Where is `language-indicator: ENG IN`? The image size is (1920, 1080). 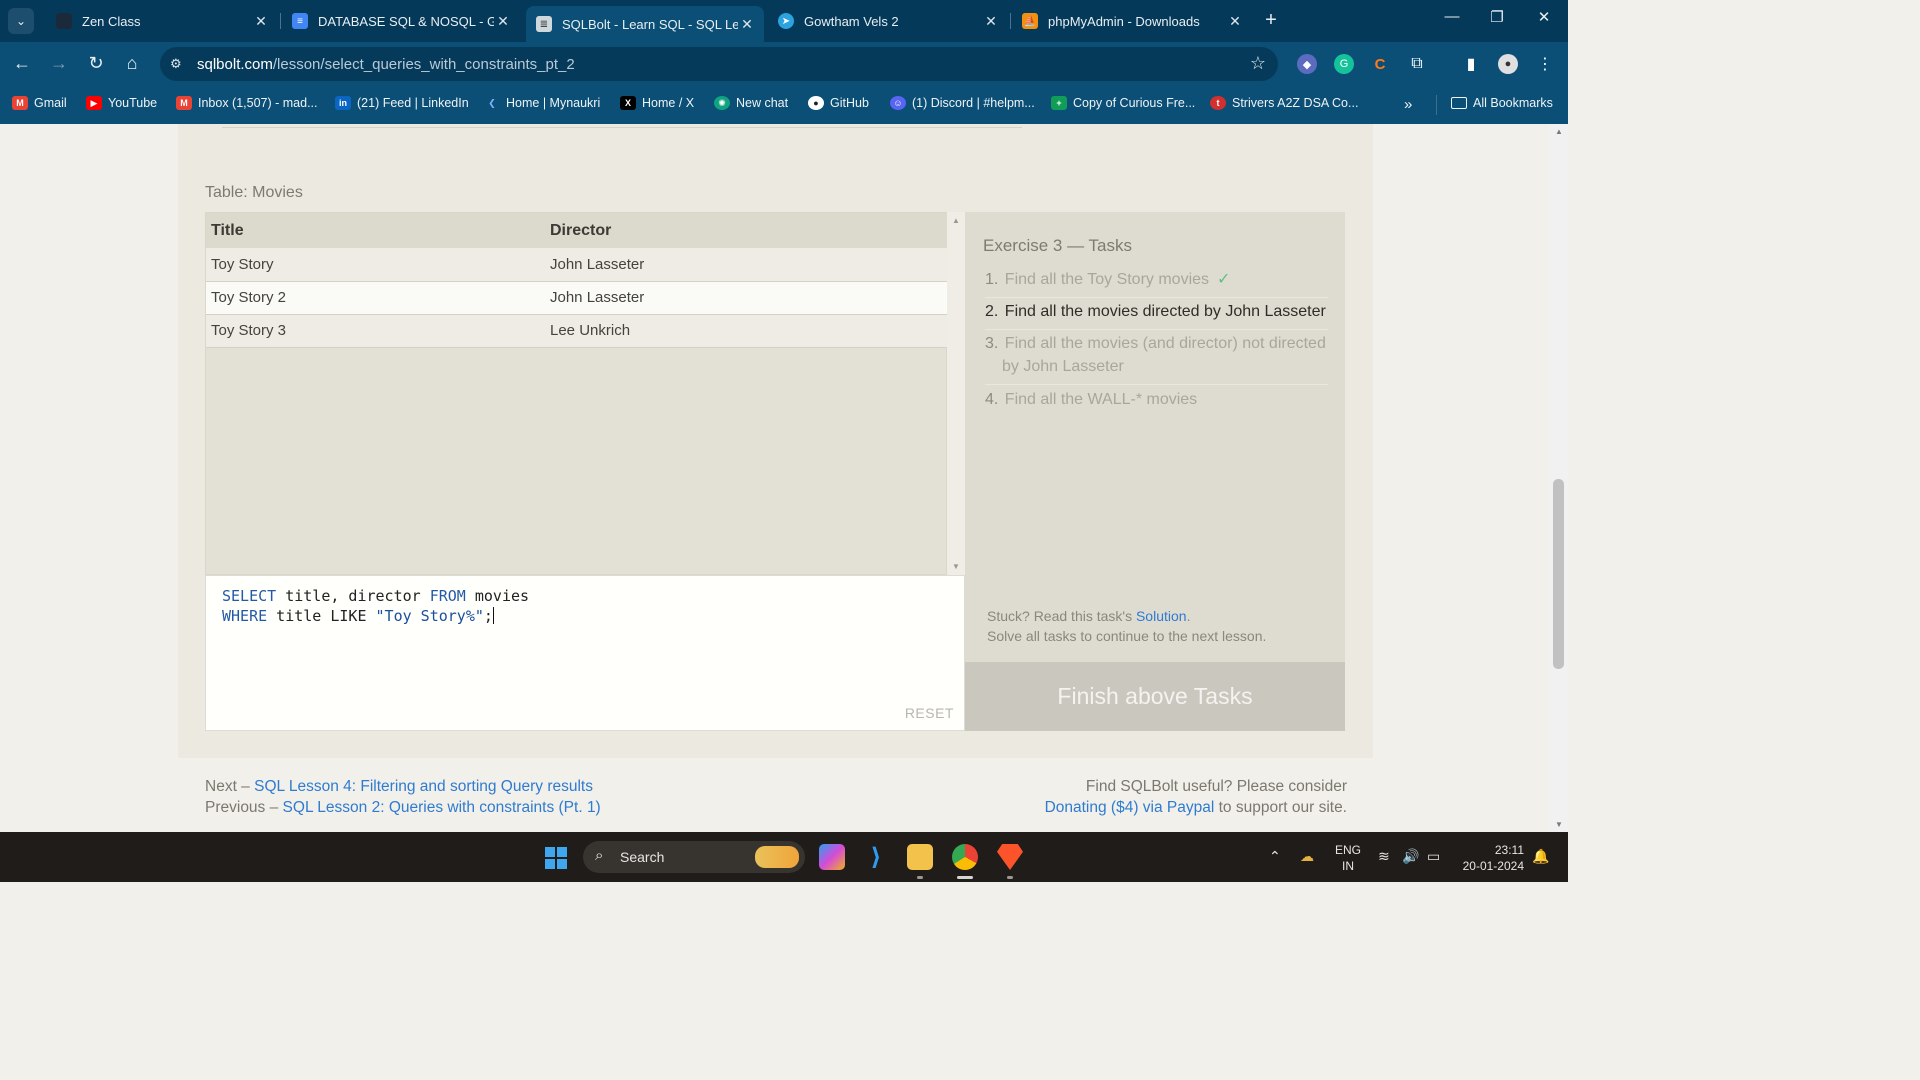 language-indicator: ENG IN is located at coordinates (1348, 858).